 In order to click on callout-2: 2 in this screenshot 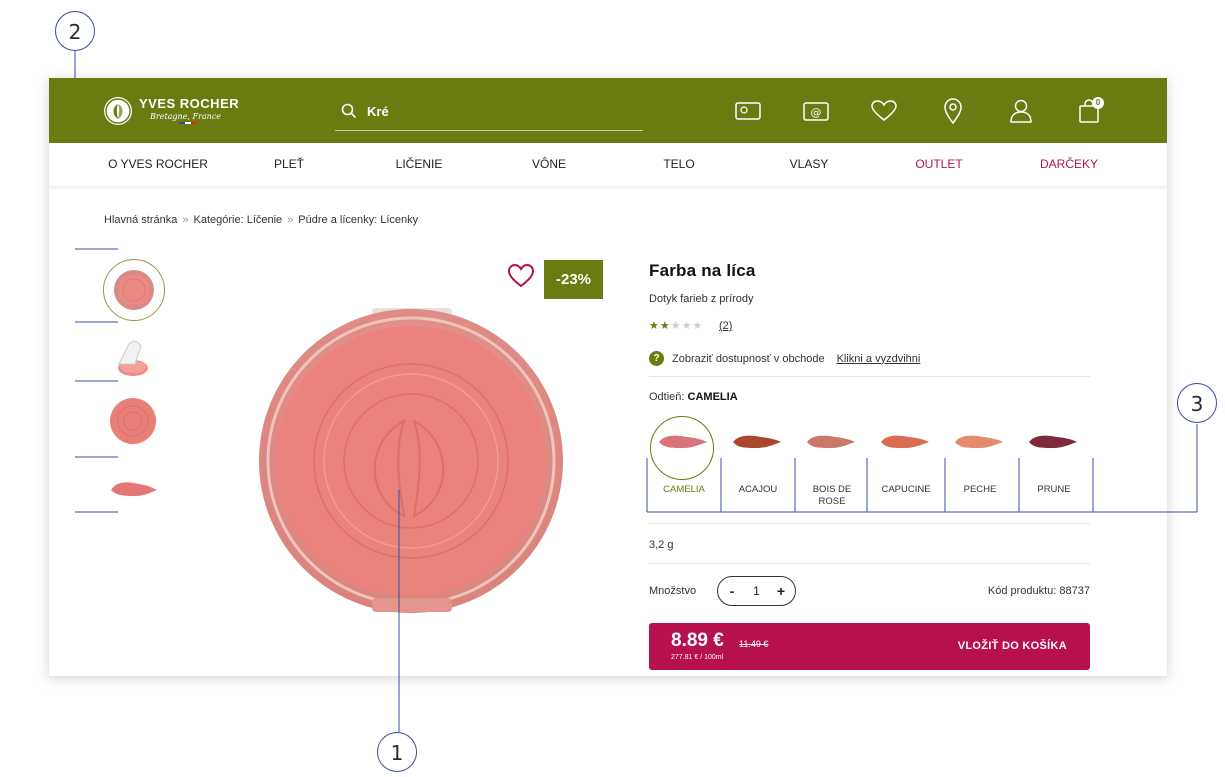, I will do `click(75, 31)`.